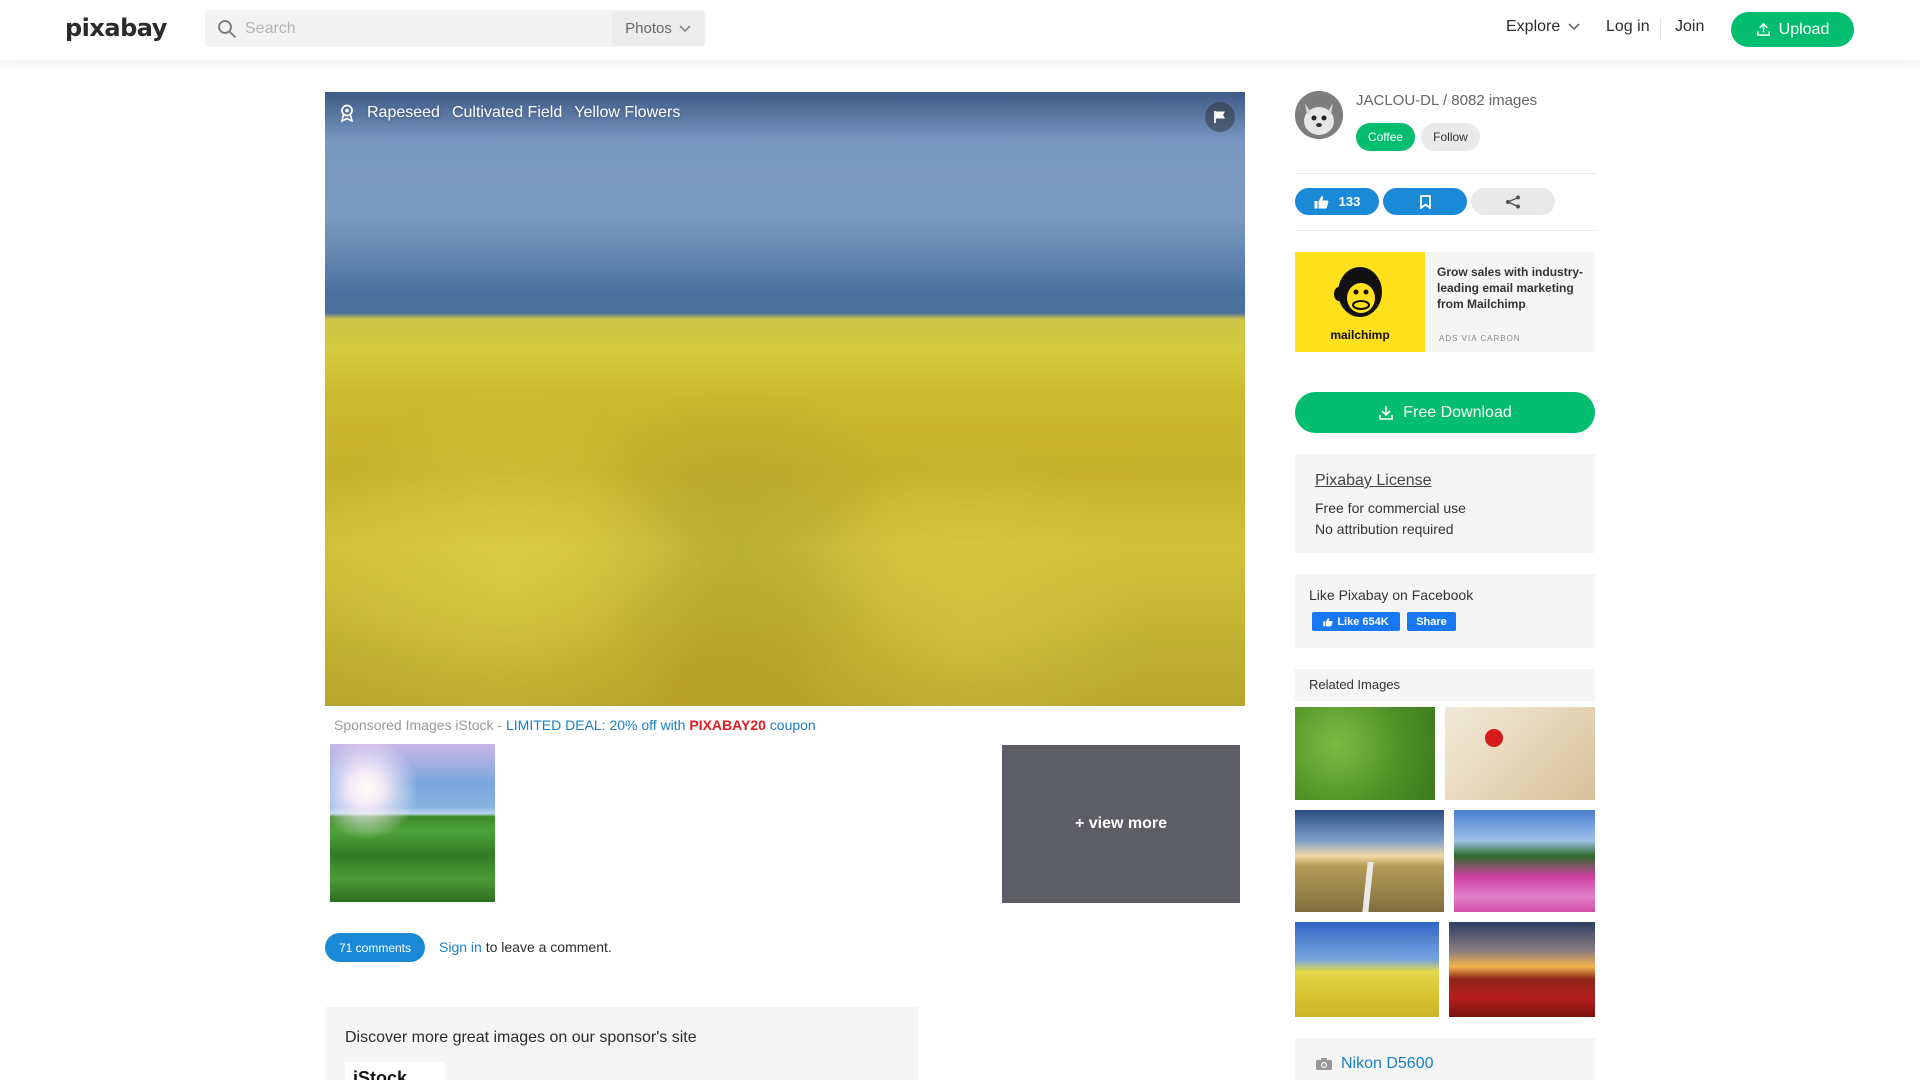 This screenshot has width=1920, height=1080. Describe the element at coordinates (546, 947) in the screenshot. I see `comment-hint-text: to leave a comment.` at that location.